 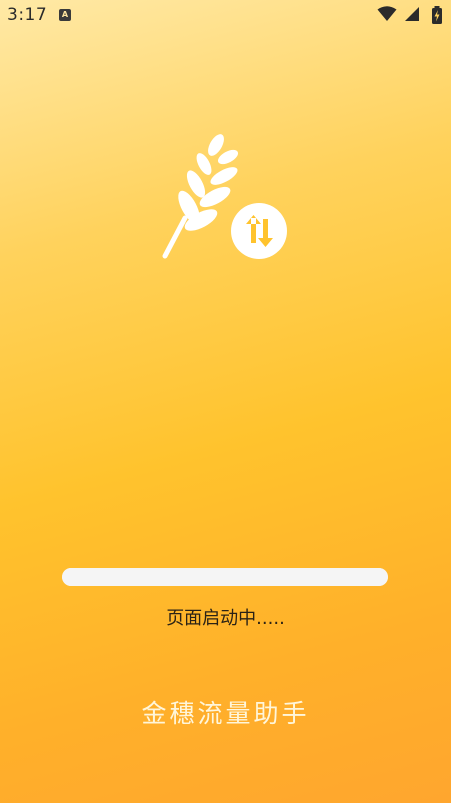 I want to click on status-bar: 3:17 A, so click(x=225, y=15).